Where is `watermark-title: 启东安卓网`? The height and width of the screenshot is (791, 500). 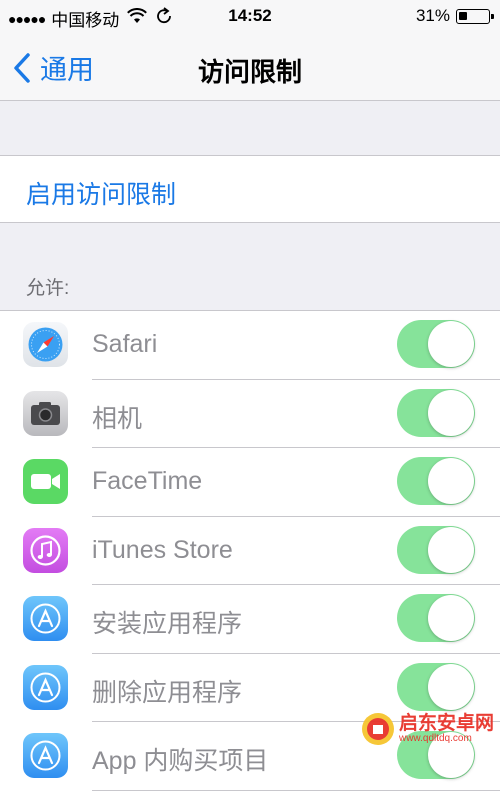
watermark-title: 启东安卓网 is located at coordinates (446, 723).